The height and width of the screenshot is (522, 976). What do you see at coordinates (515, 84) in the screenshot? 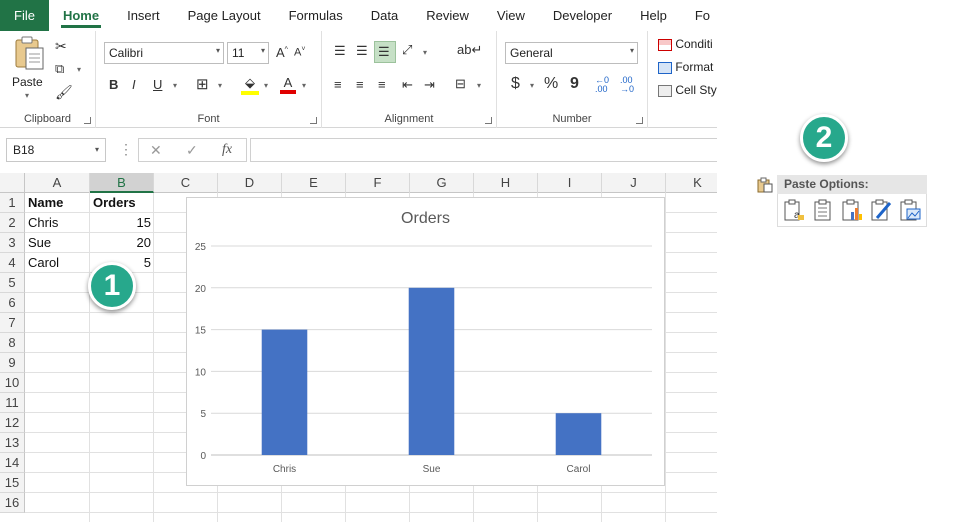
I see `currency-button: $` at bounding box center [515, 84].